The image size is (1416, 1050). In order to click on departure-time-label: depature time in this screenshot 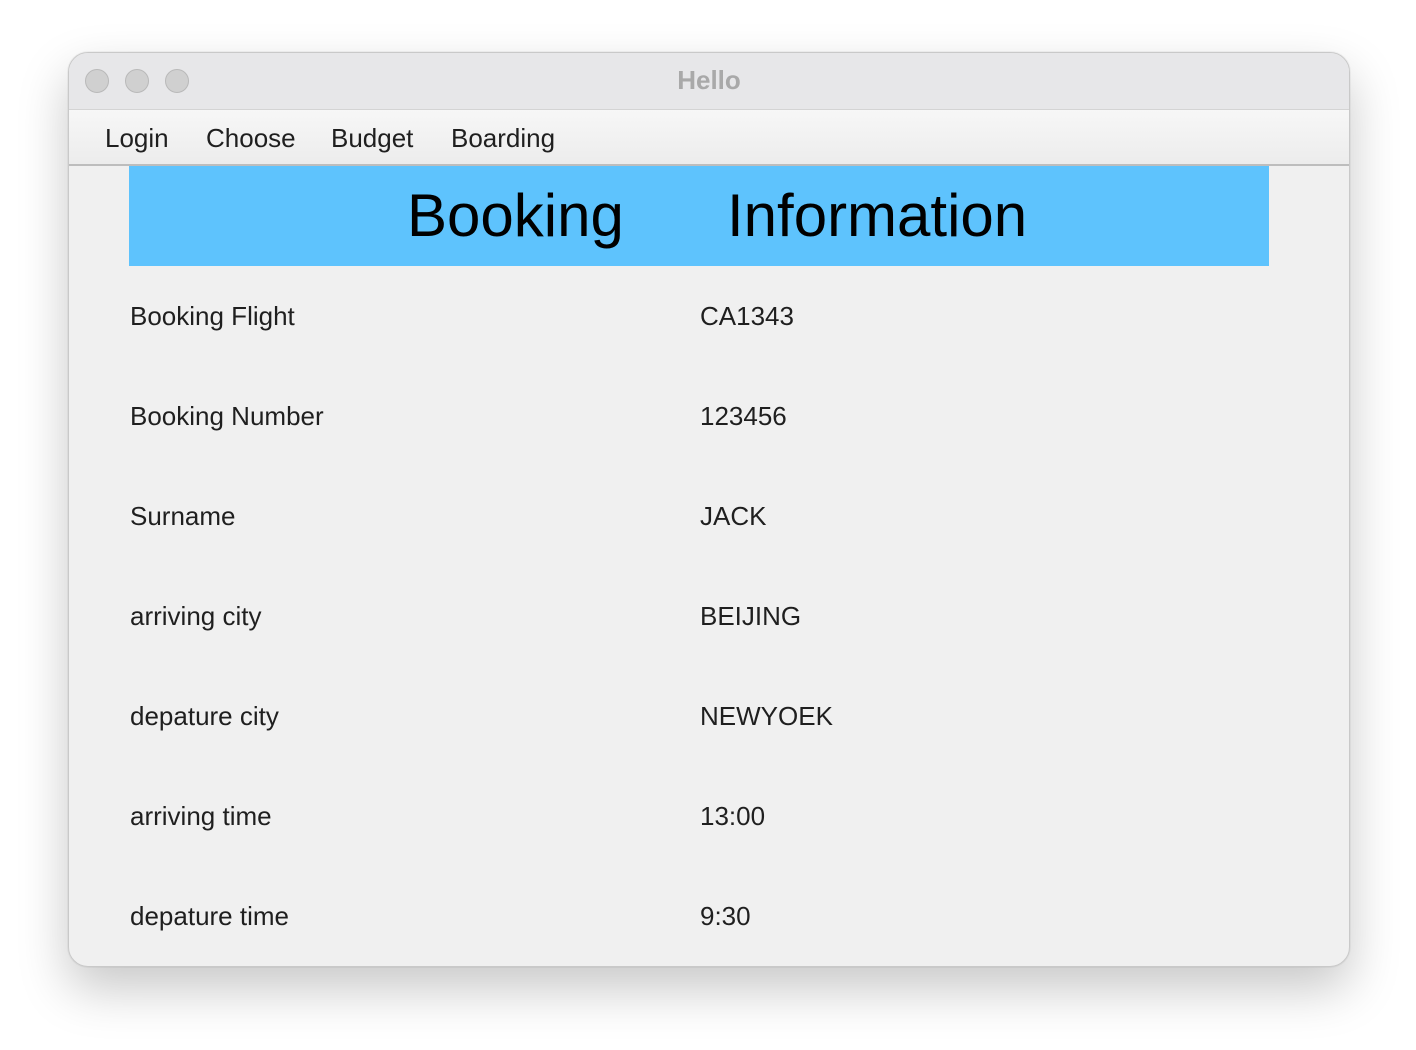, I will do `click(209, 916)`.